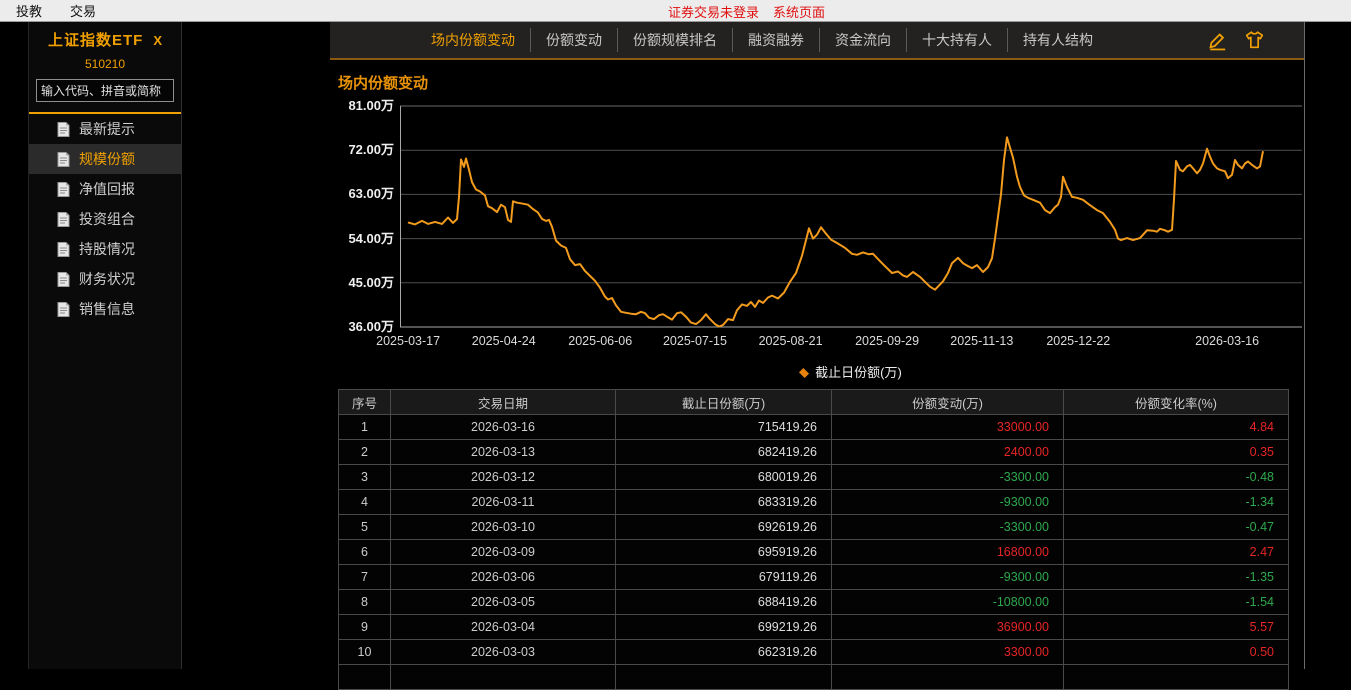 The width and height of the screenshot is (1351, 690). I want to click on tab-场内份额变动: 场内份额变动, so click(473, 40).